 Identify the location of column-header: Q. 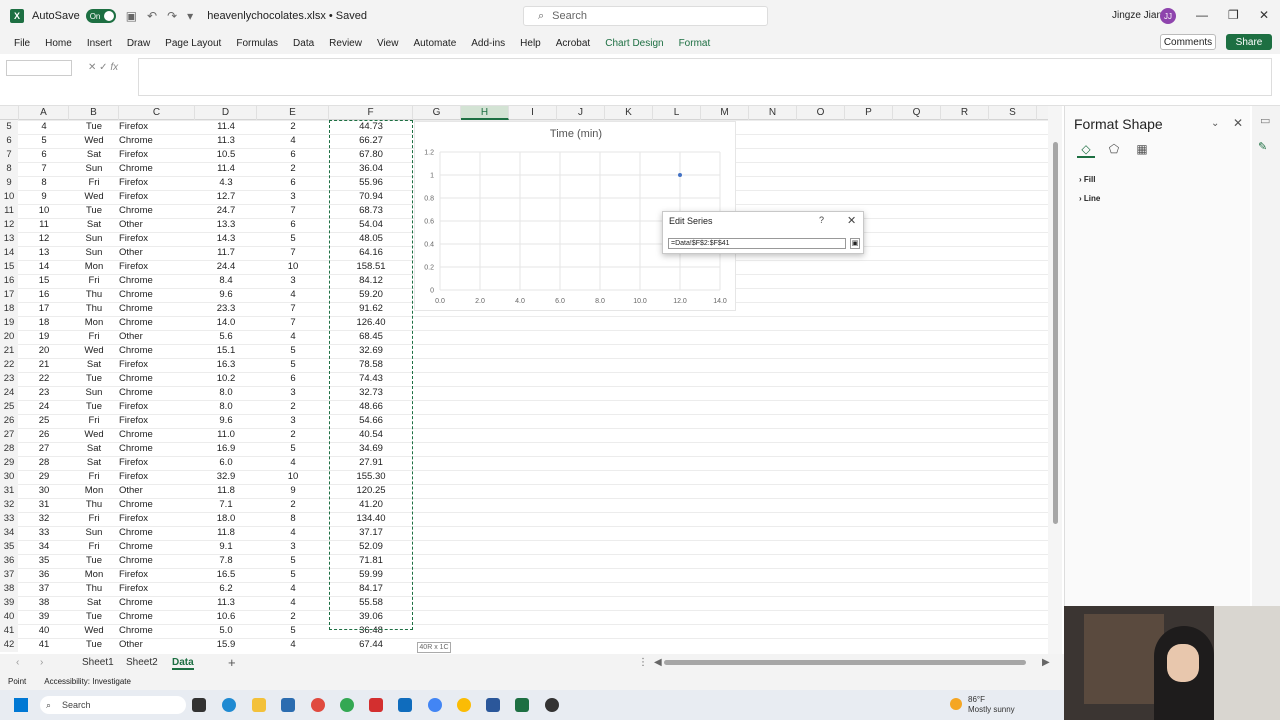
(917, 113).